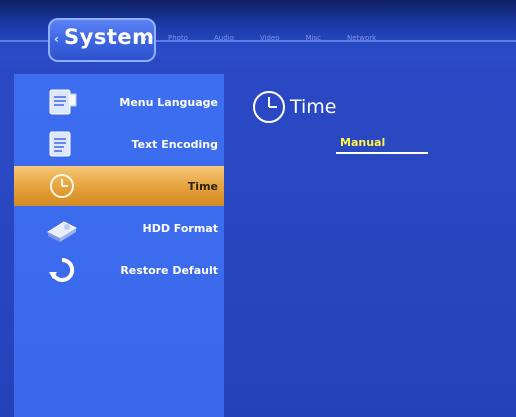  I want to click on sidebar-item-text-encoding: Text Encoding, so click(119, 144).